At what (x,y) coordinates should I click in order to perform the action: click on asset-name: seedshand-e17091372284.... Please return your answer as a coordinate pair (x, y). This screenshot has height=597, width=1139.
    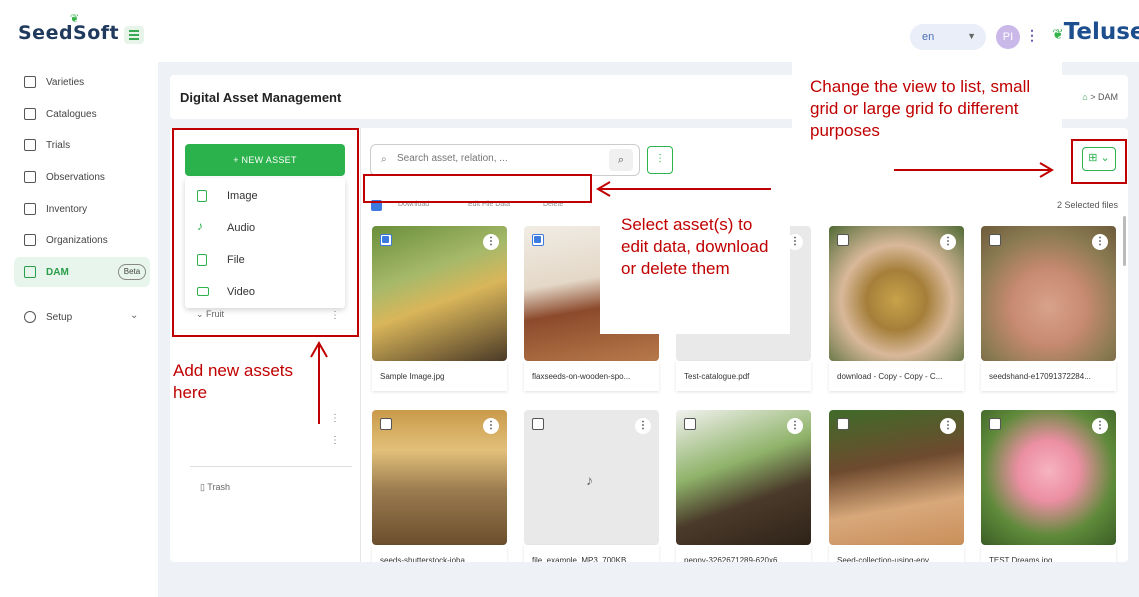
    Looking at the image, I should click on (1048, 376).